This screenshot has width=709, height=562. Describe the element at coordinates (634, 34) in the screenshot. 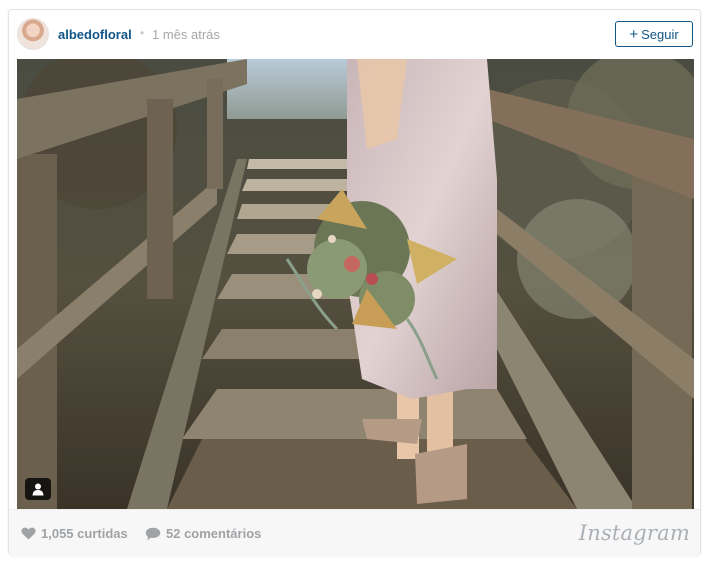

I see `plus-icon: +` at that location.